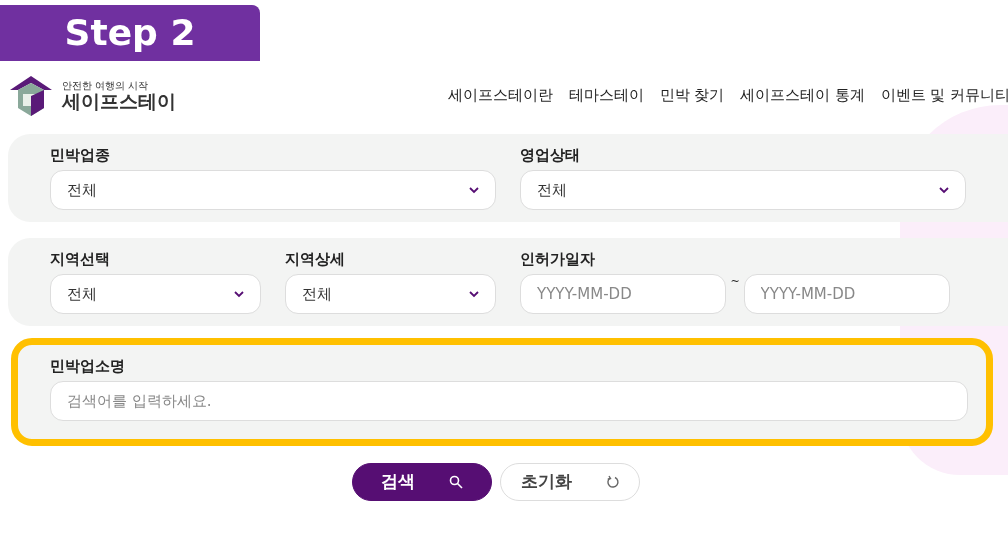  What do you see at coordinates (612, 482) in the screenshot?
I see `refresh-icon` at bounding box center [612, 482].